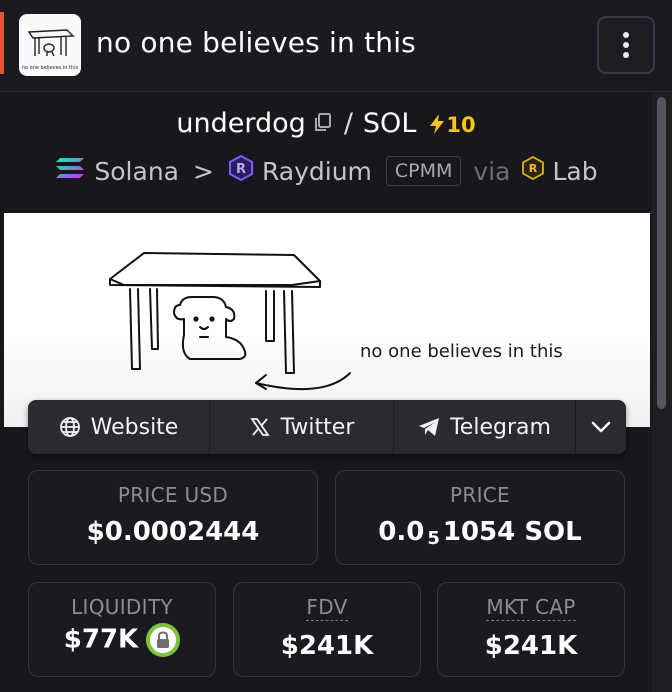 This screenshot has width=672, height=692. Describe the element at coordinates (327, 646) in the screenshot. I see `fdv-value: $241K` at that location.